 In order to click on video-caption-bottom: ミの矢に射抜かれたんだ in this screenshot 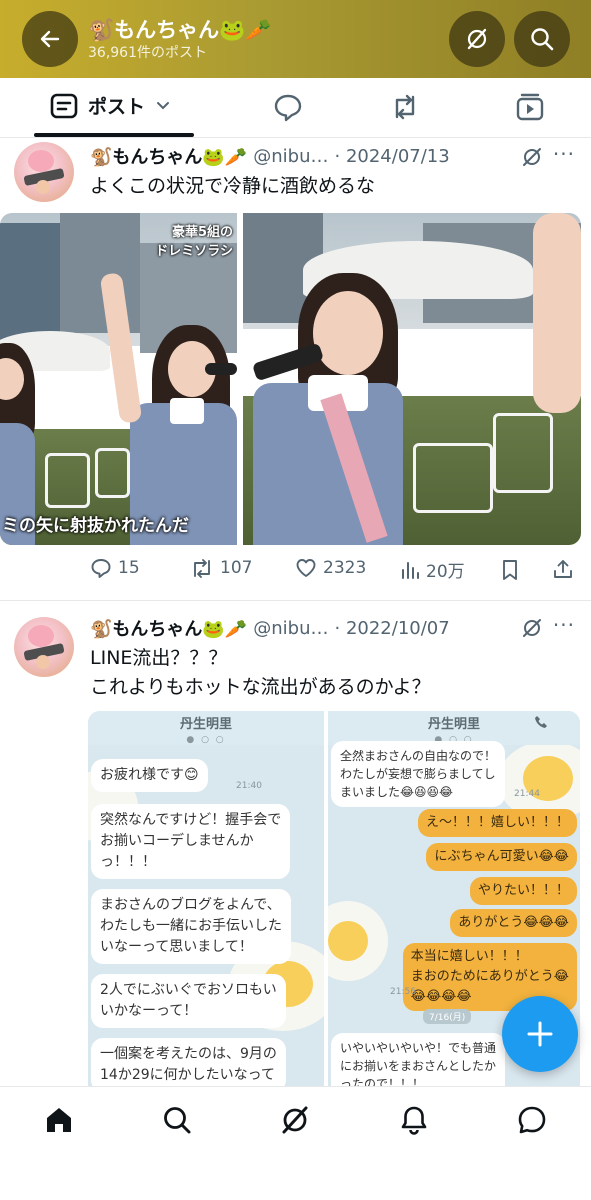, I will do `click(95, 526)`.